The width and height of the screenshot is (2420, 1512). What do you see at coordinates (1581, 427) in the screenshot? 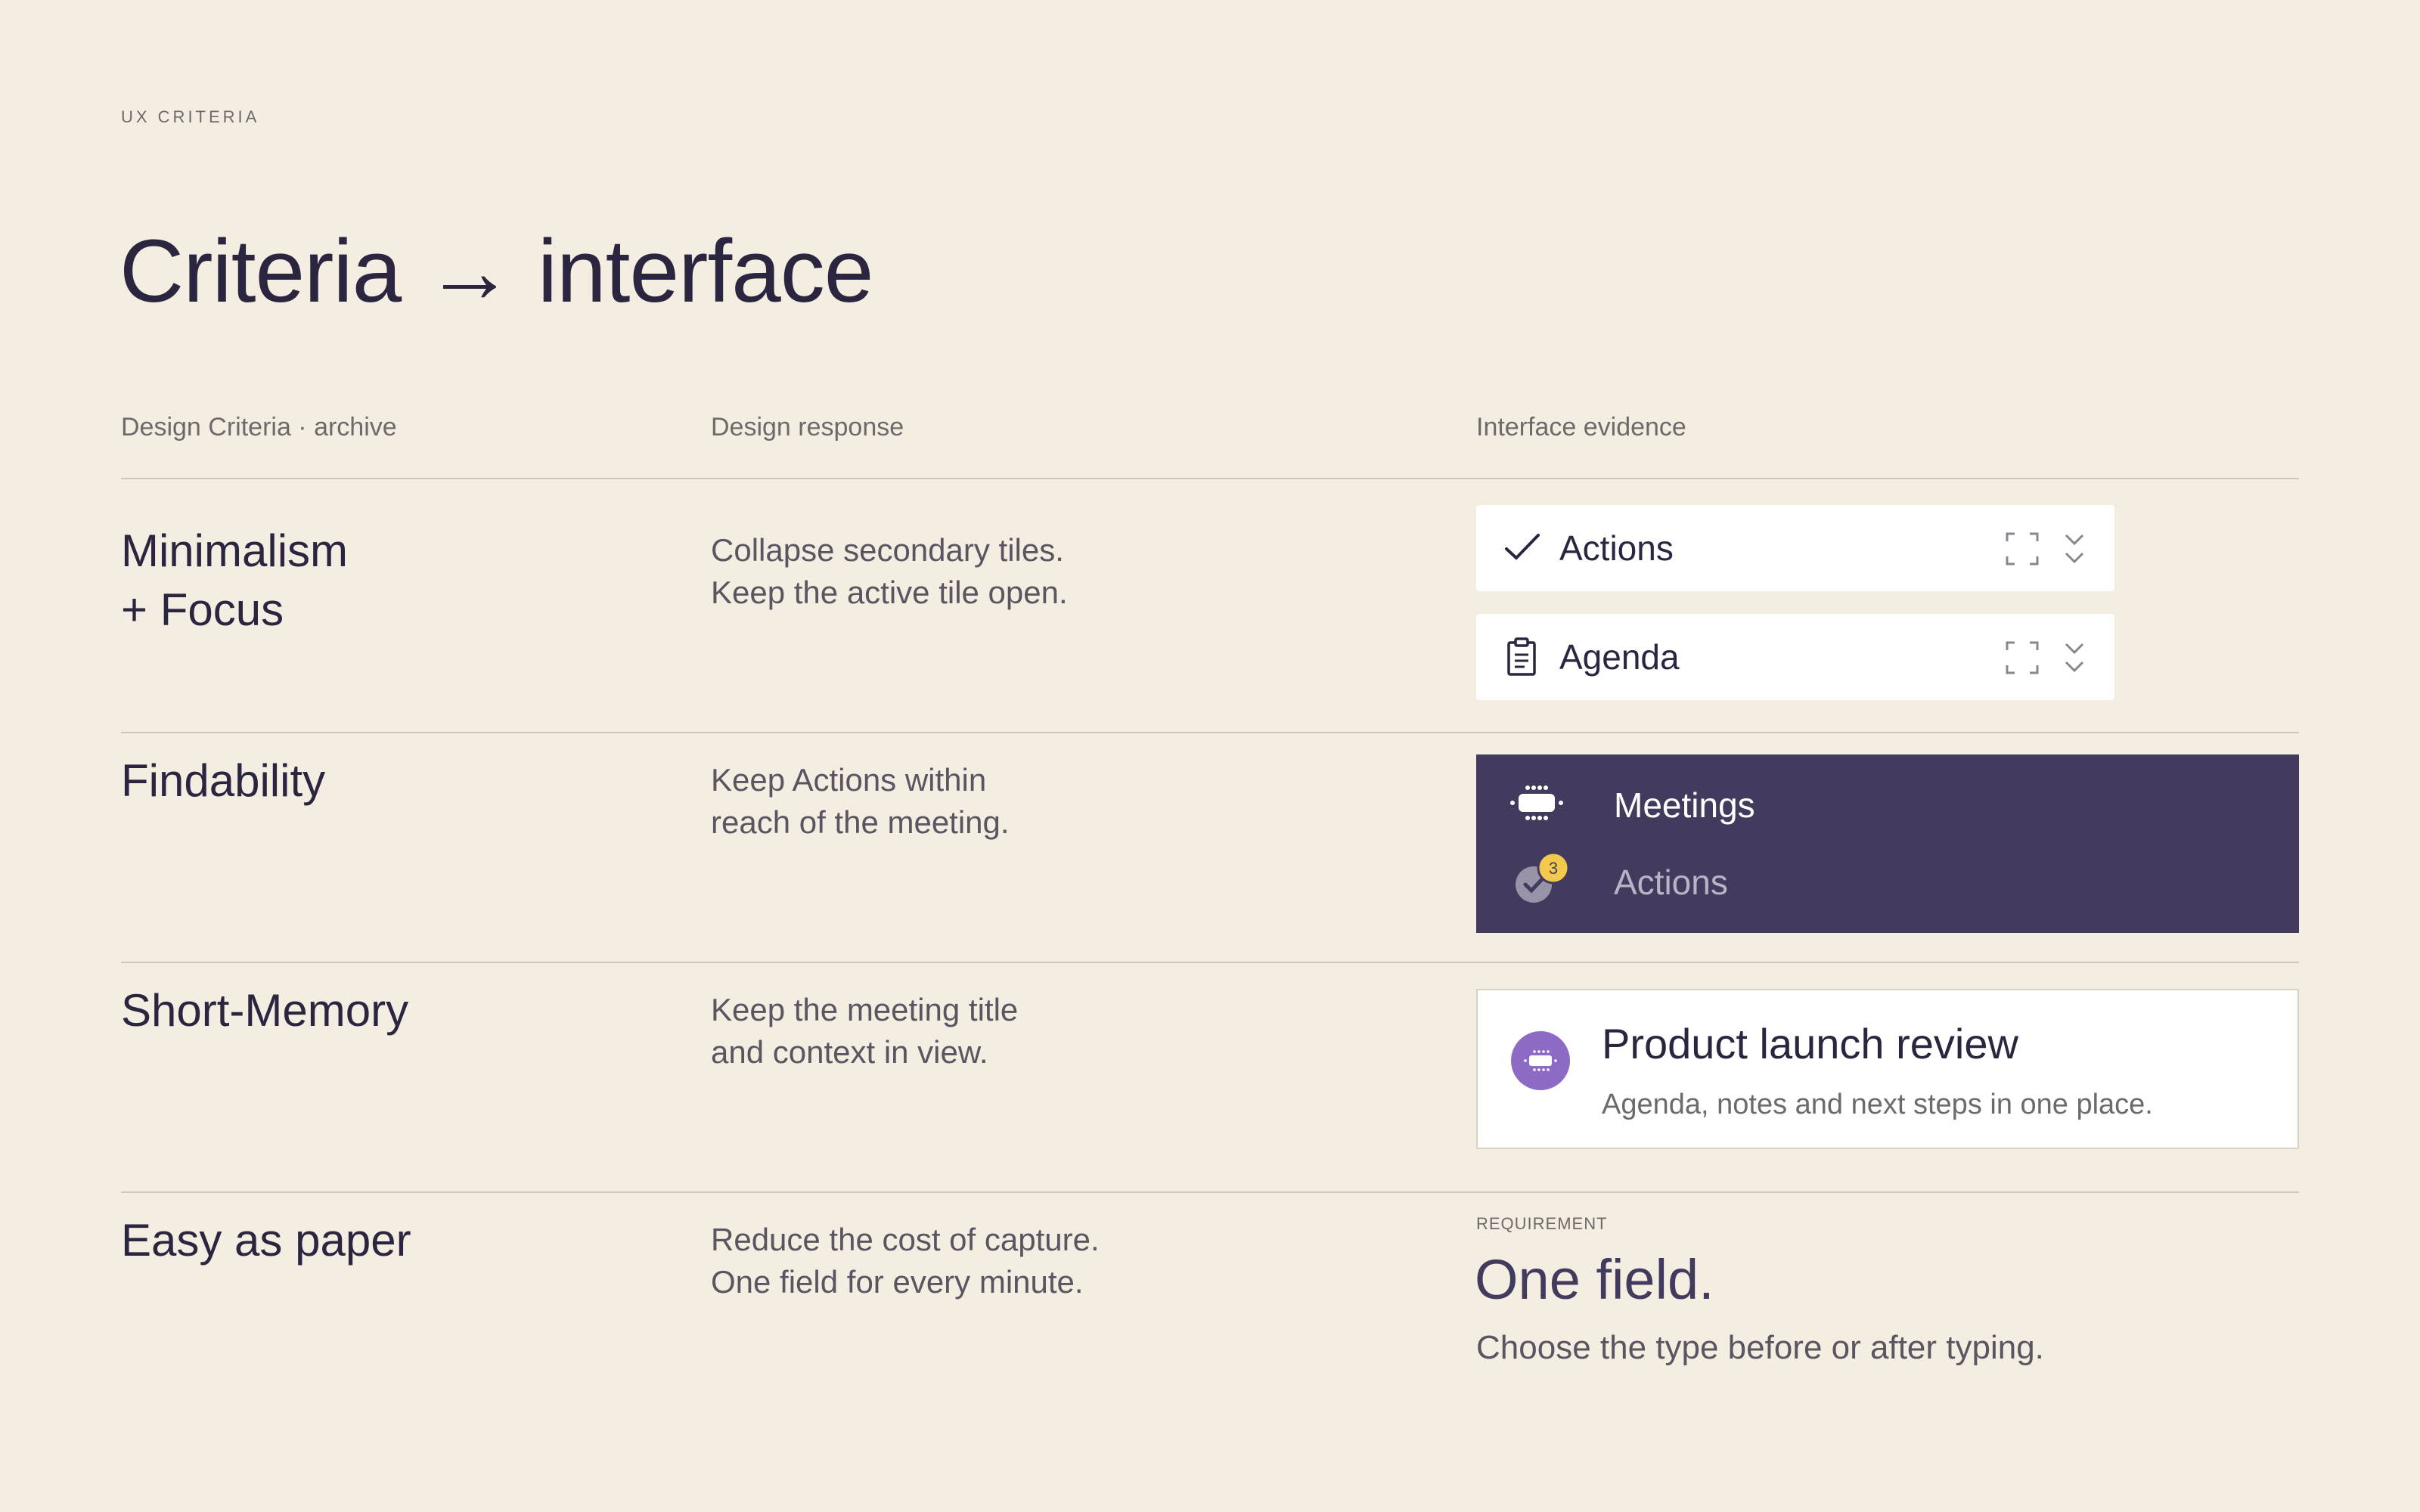
I see `column-header-evidence: Interface evidence` at bounding box center [1581, 427].